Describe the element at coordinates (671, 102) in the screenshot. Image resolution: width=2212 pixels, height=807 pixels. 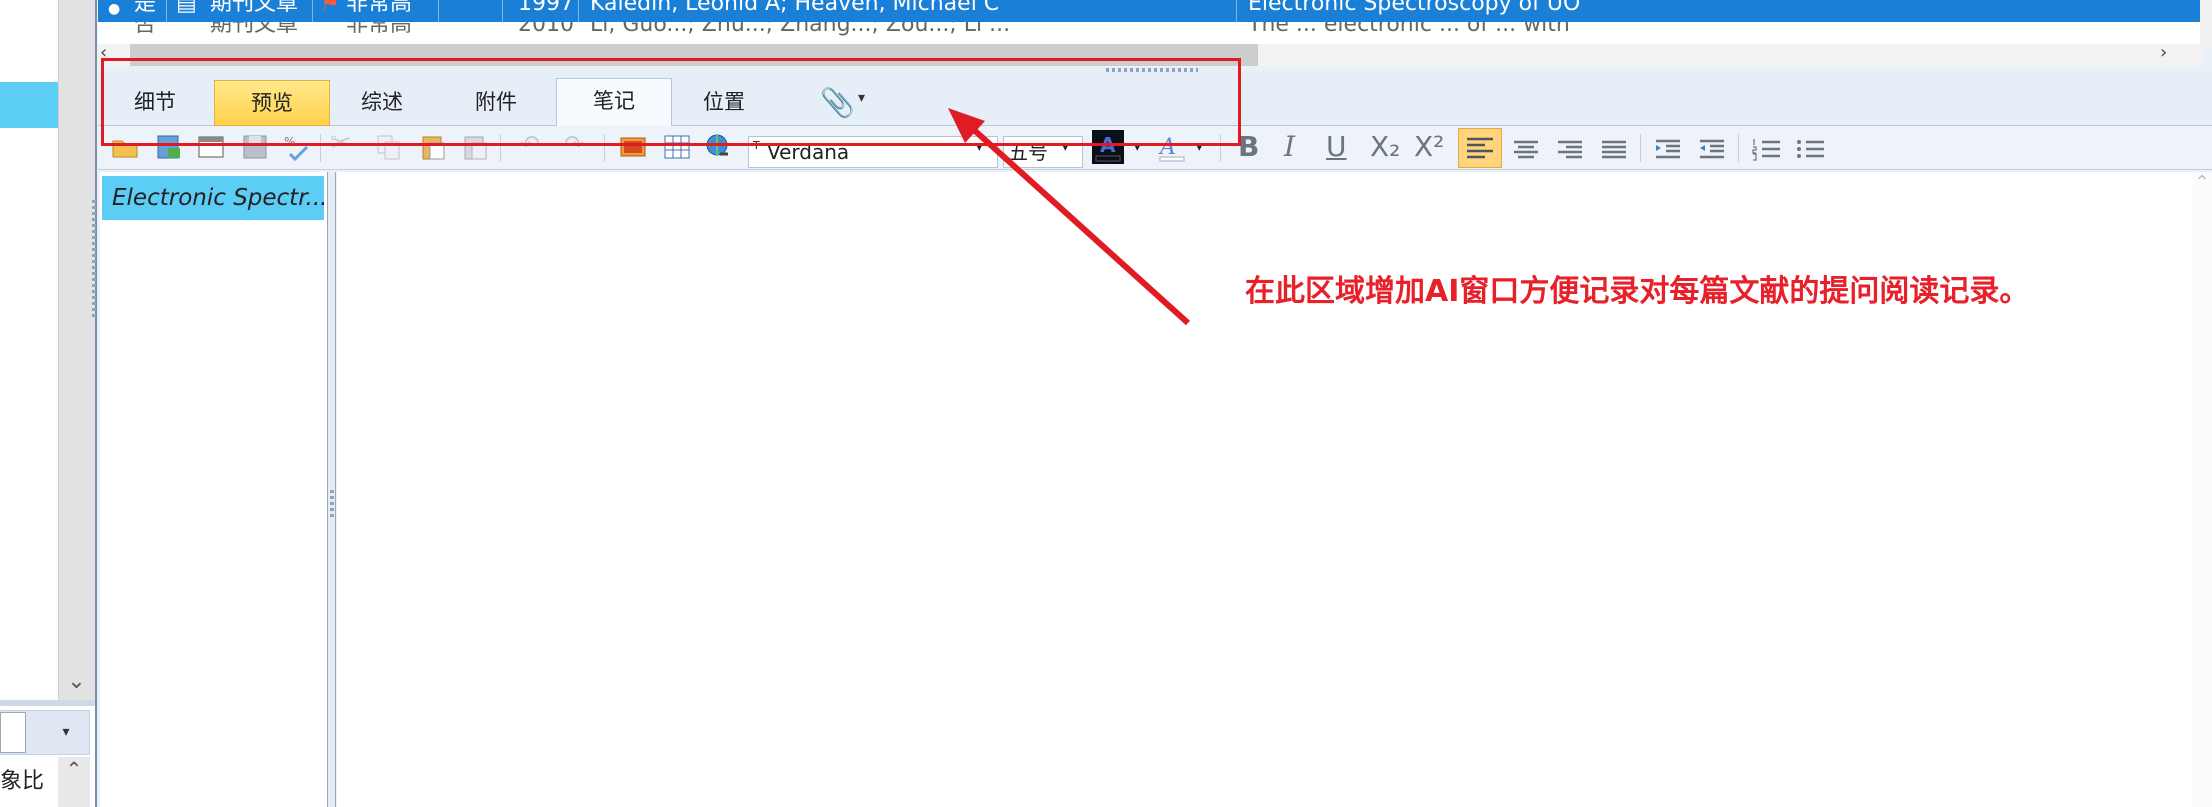
I see `highlight-box` at that location.